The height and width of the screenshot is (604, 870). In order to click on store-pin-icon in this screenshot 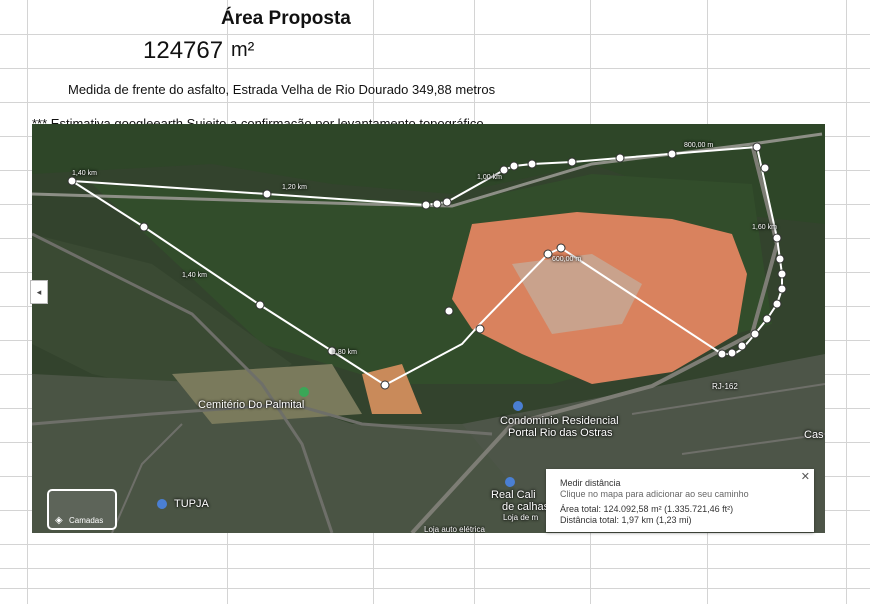, I will do `click(510, 482)`.